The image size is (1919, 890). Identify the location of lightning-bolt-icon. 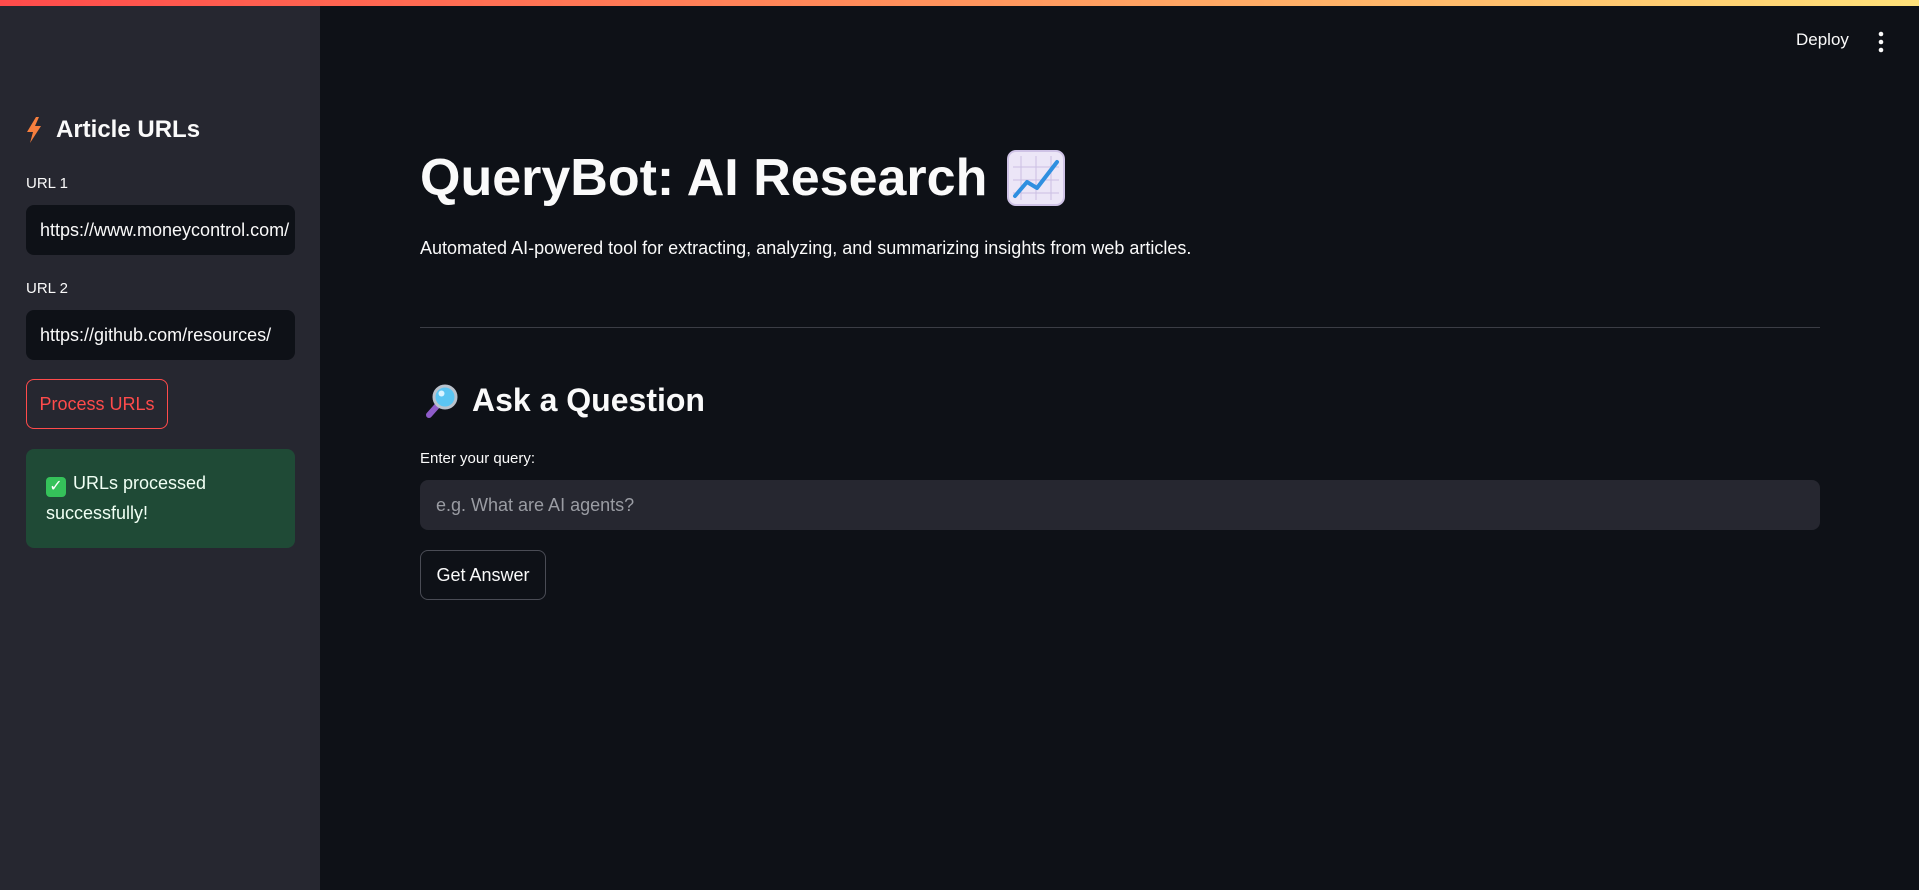
(34, 130).